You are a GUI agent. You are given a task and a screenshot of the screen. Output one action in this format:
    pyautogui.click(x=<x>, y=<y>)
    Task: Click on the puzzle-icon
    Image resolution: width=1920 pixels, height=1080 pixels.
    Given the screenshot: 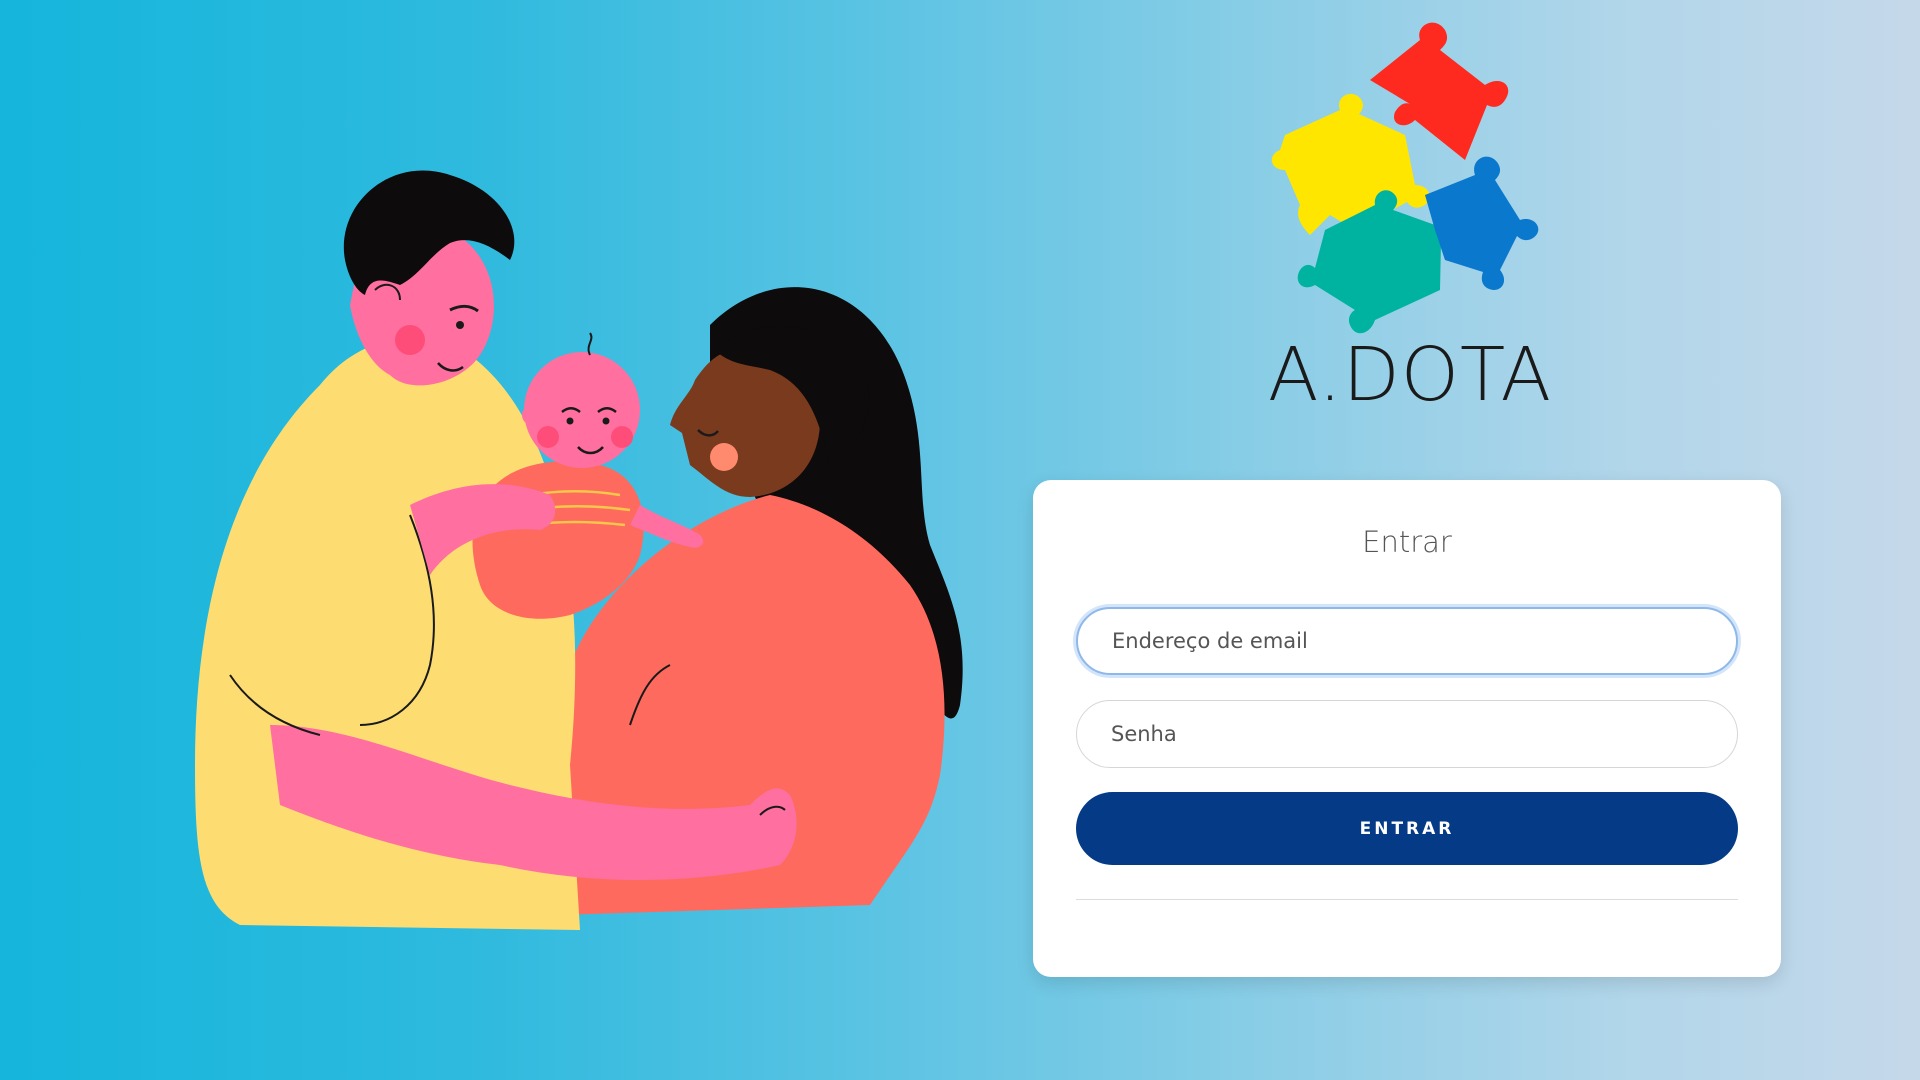 What is the action you would take?
    pyautogui.click(x=1405, y=178)
    